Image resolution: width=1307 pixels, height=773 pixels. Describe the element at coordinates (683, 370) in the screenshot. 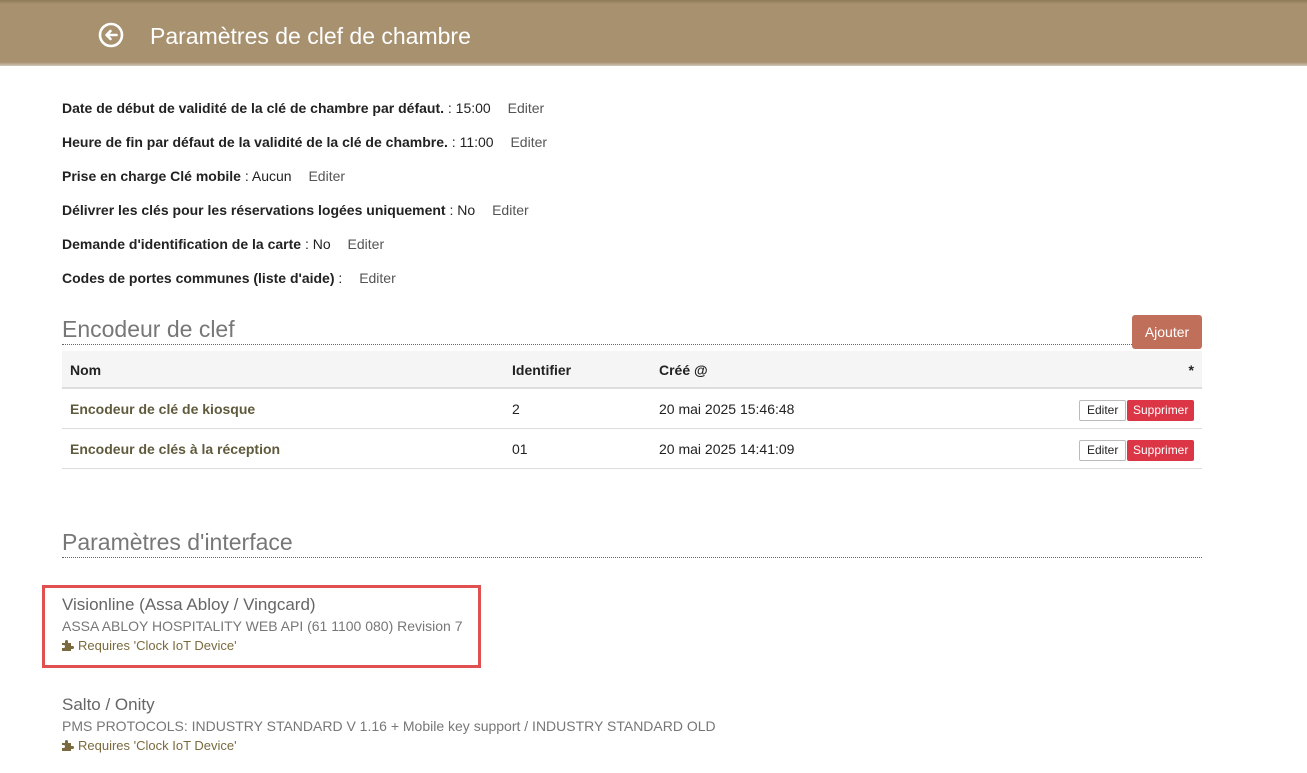

I see `column-header-created: Créé @` at that location.